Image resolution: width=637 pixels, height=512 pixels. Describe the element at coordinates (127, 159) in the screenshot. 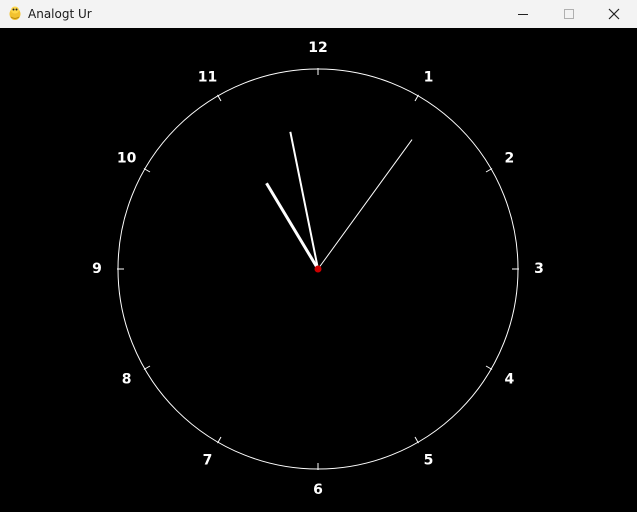

I see `hour-numeral: 10` at that location.